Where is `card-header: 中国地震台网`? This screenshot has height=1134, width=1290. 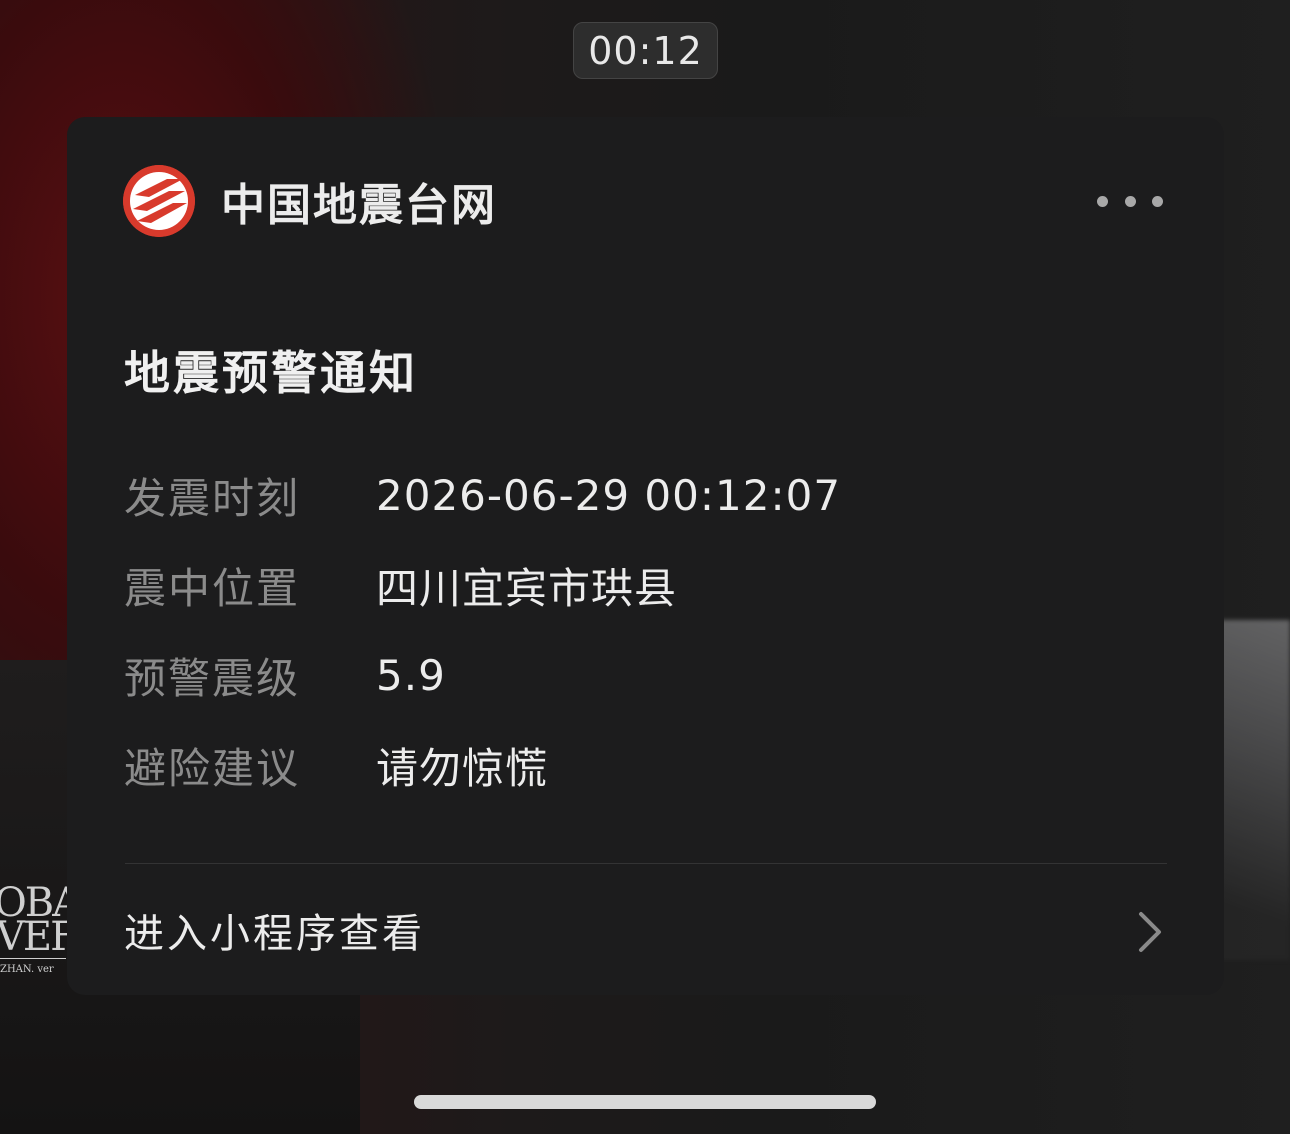
card-header: 中国地震台网 is located at coordinates (310, 201).